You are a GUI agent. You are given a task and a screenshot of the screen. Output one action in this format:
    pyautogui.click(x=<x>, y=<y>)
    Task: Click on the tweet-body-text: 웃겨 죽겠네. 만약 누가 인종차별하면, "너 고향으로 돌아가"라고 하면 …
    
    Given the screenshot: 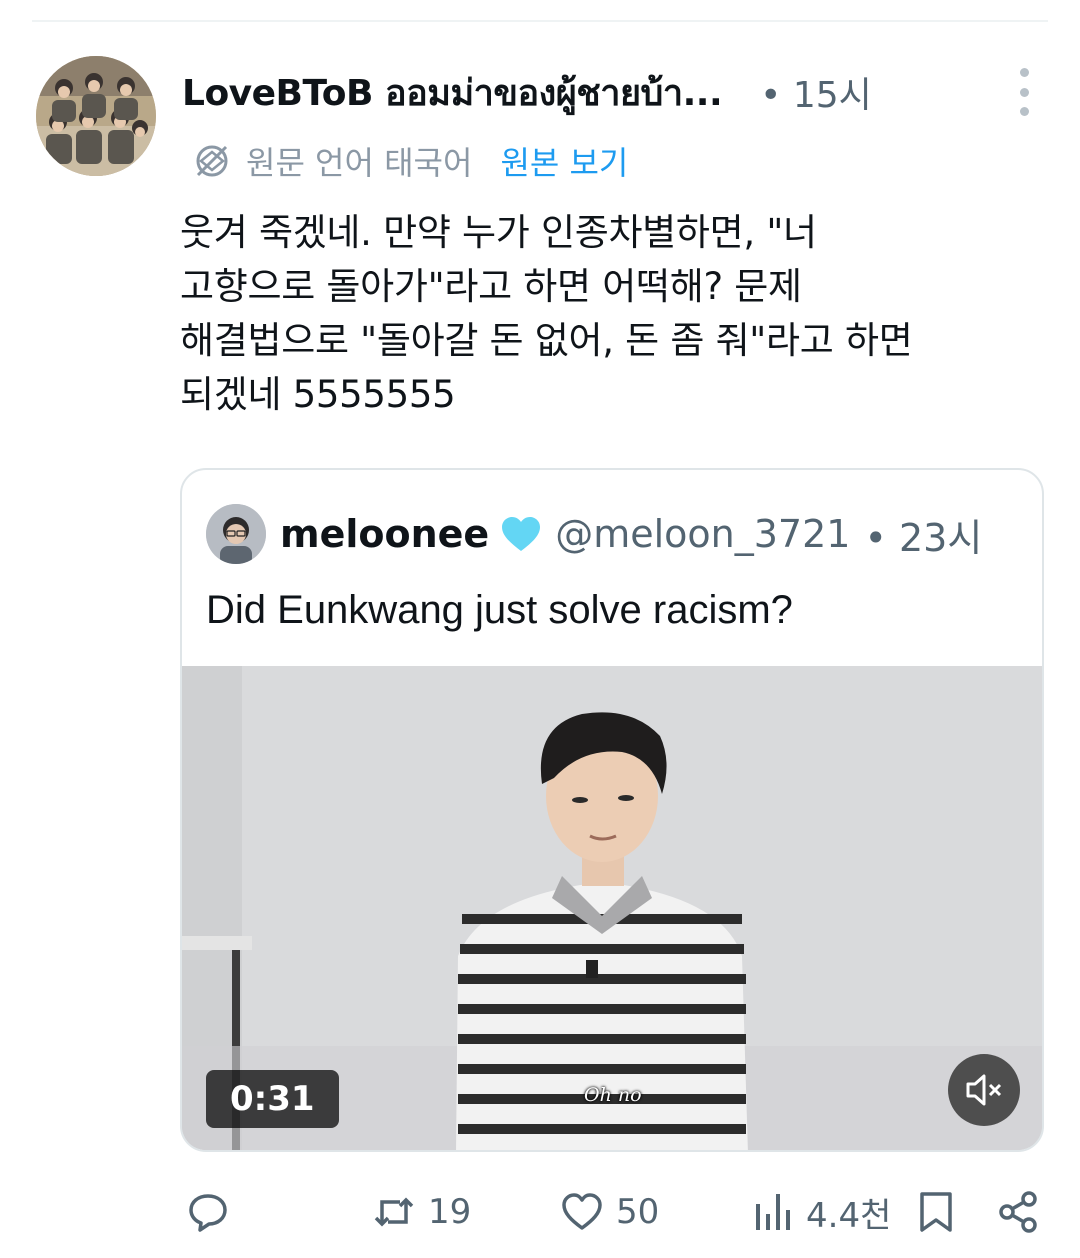 What is the action you would take?
    pyautogui.click(x=546, y=313)
    